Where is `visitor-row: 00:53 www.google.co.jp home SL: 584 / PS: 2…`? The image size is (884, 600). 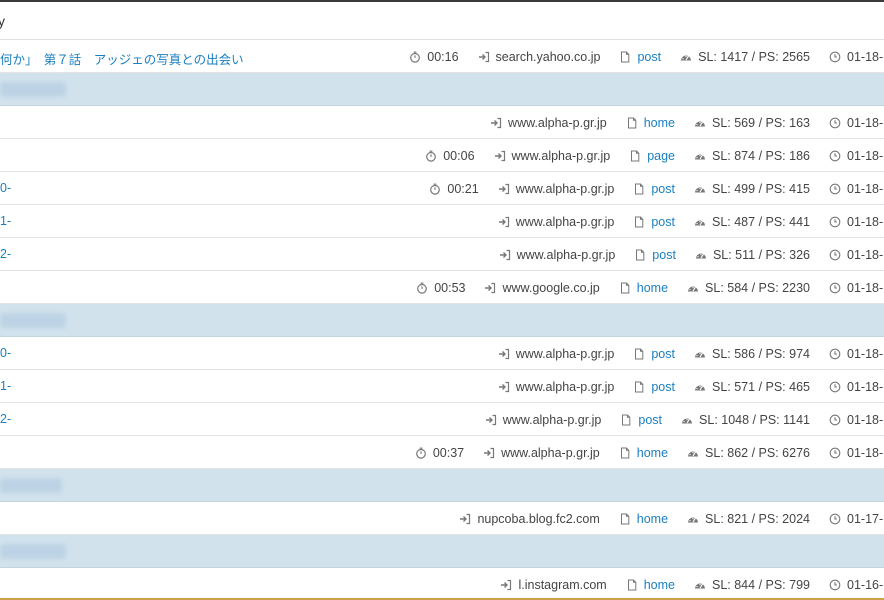
visitor-row: 00:53 www.google.co.jp home SL: 584 / PS: 2… is located at coordinates (442, 287).